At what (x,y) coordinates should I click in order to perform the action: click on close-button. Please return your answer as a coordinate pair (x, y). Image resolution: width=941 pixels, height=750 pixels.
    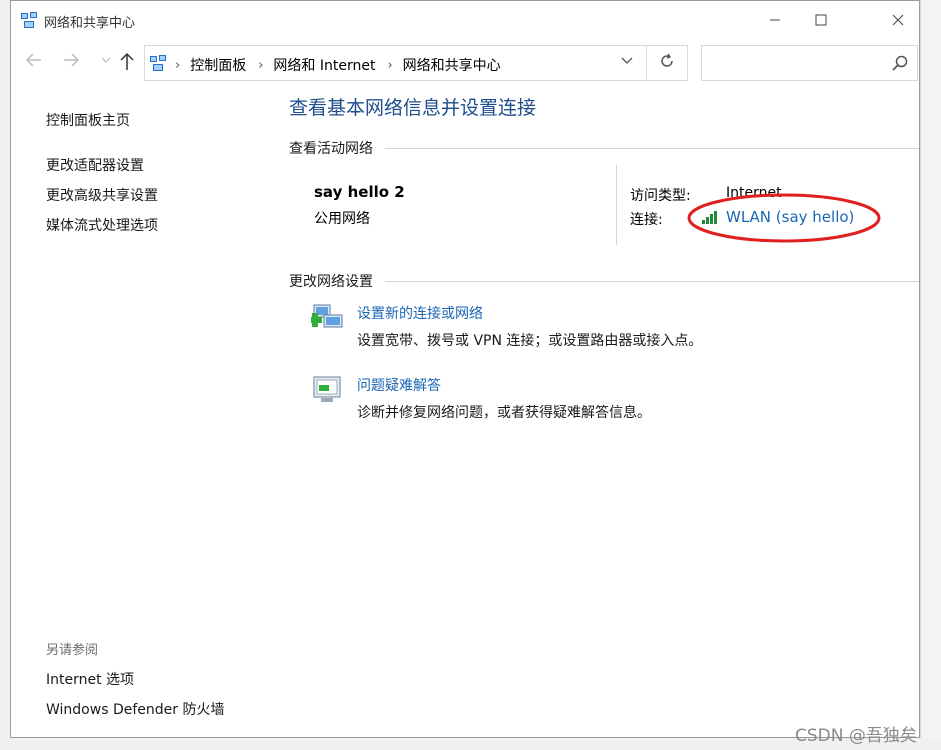
    Looking at the image, I should click on (898, 20).